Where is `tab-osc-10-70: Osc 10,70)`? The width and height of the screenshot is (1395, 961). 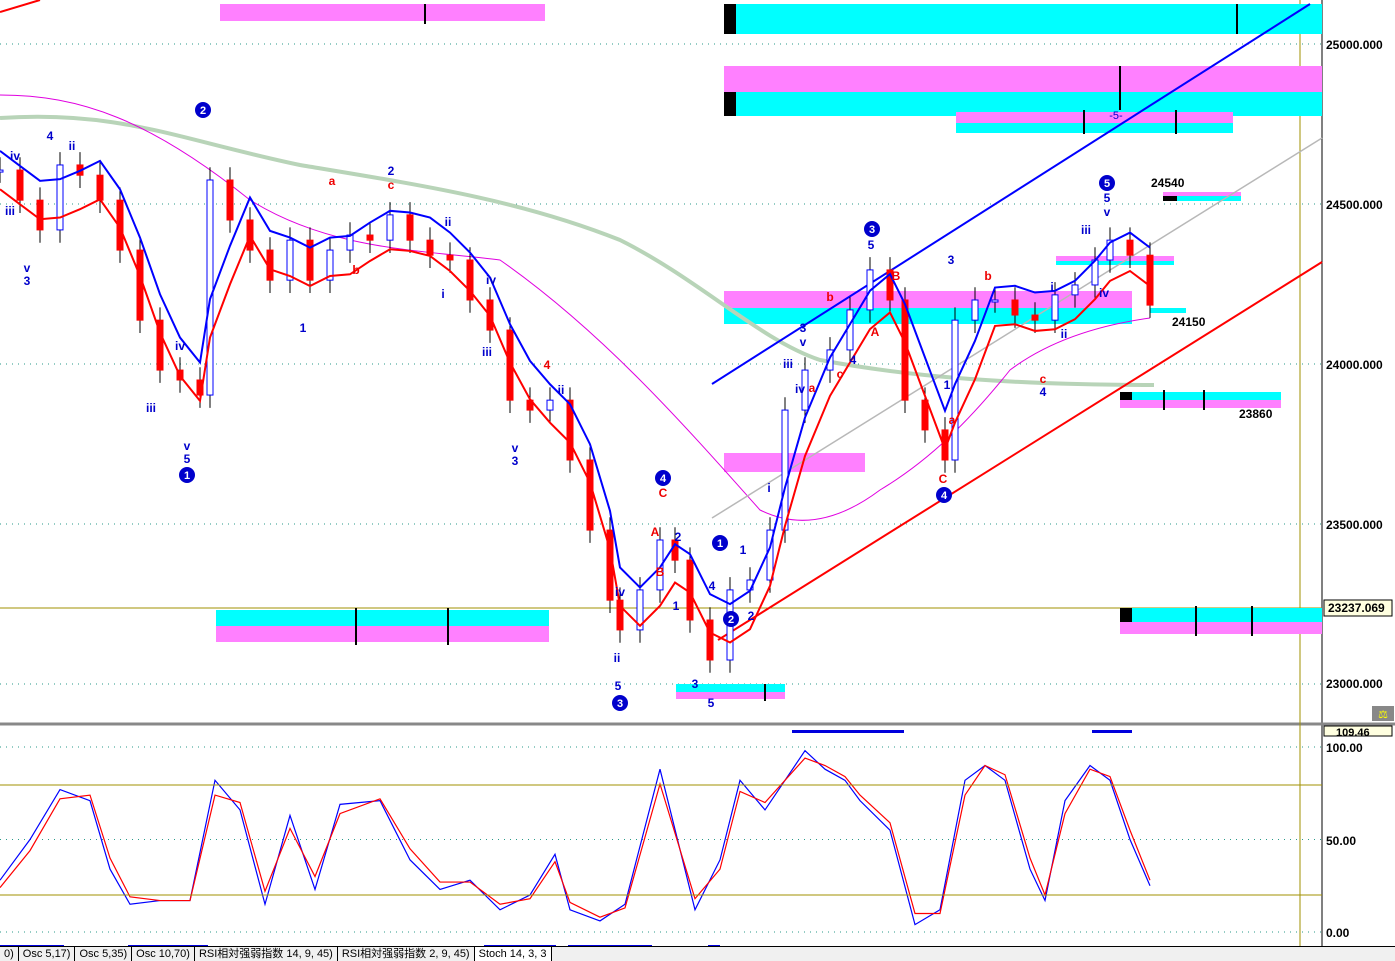
tab-osc-10-70: Osc 10,70) is located at coordinates (163, 954).